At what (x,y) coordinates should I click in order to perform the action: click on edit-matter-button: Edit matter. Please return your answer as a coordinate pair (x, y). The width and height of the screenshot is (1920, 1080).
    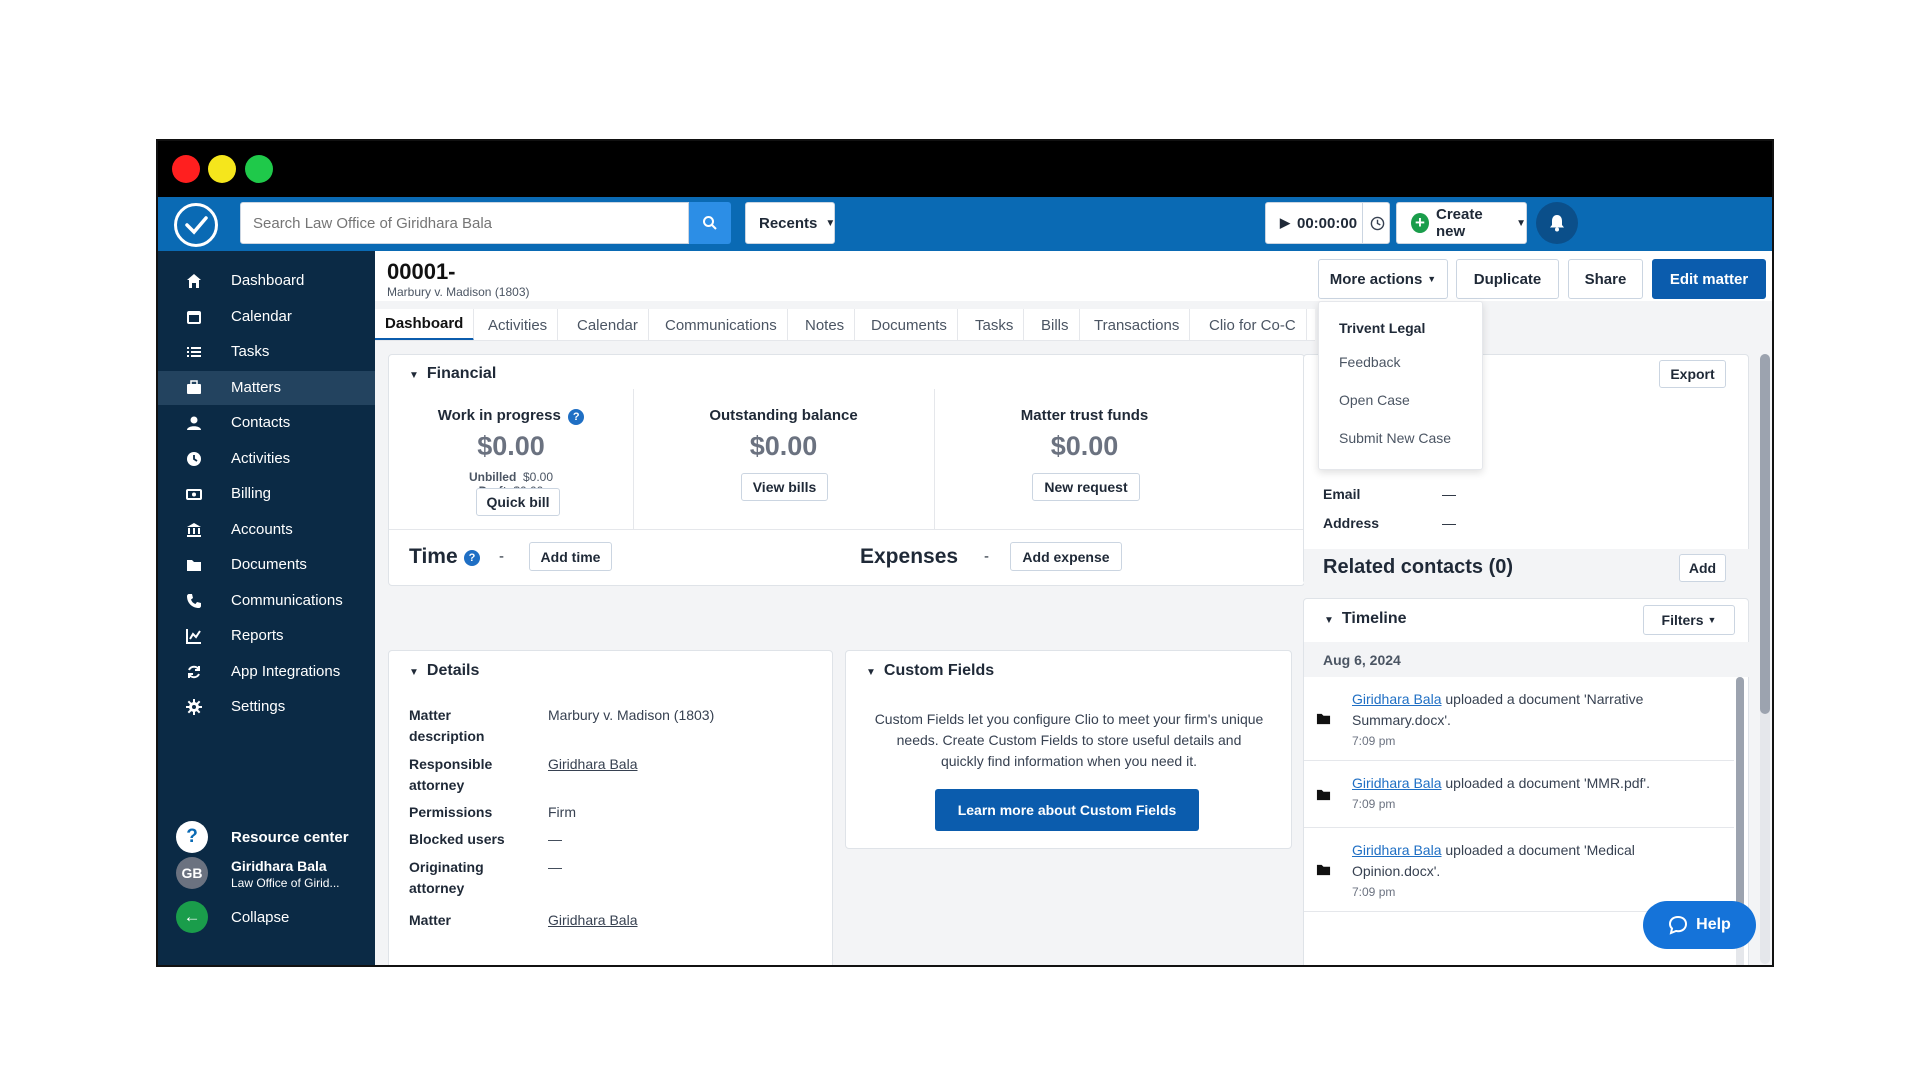
    Looking at the image, I should click on (1709, 279).